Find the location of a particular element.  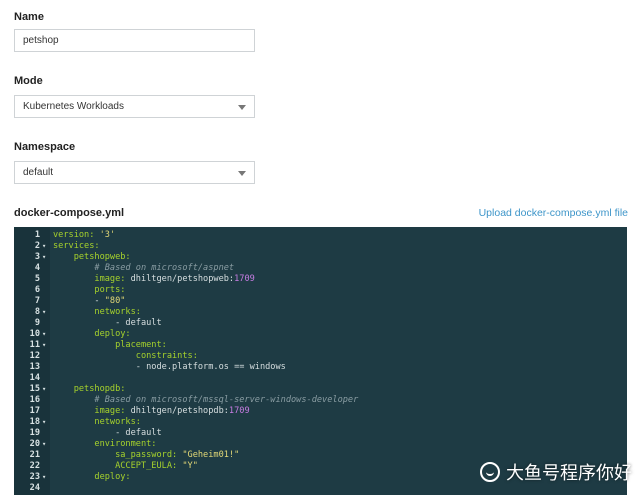

code-token: '3' is located at coordinates (107, 235).